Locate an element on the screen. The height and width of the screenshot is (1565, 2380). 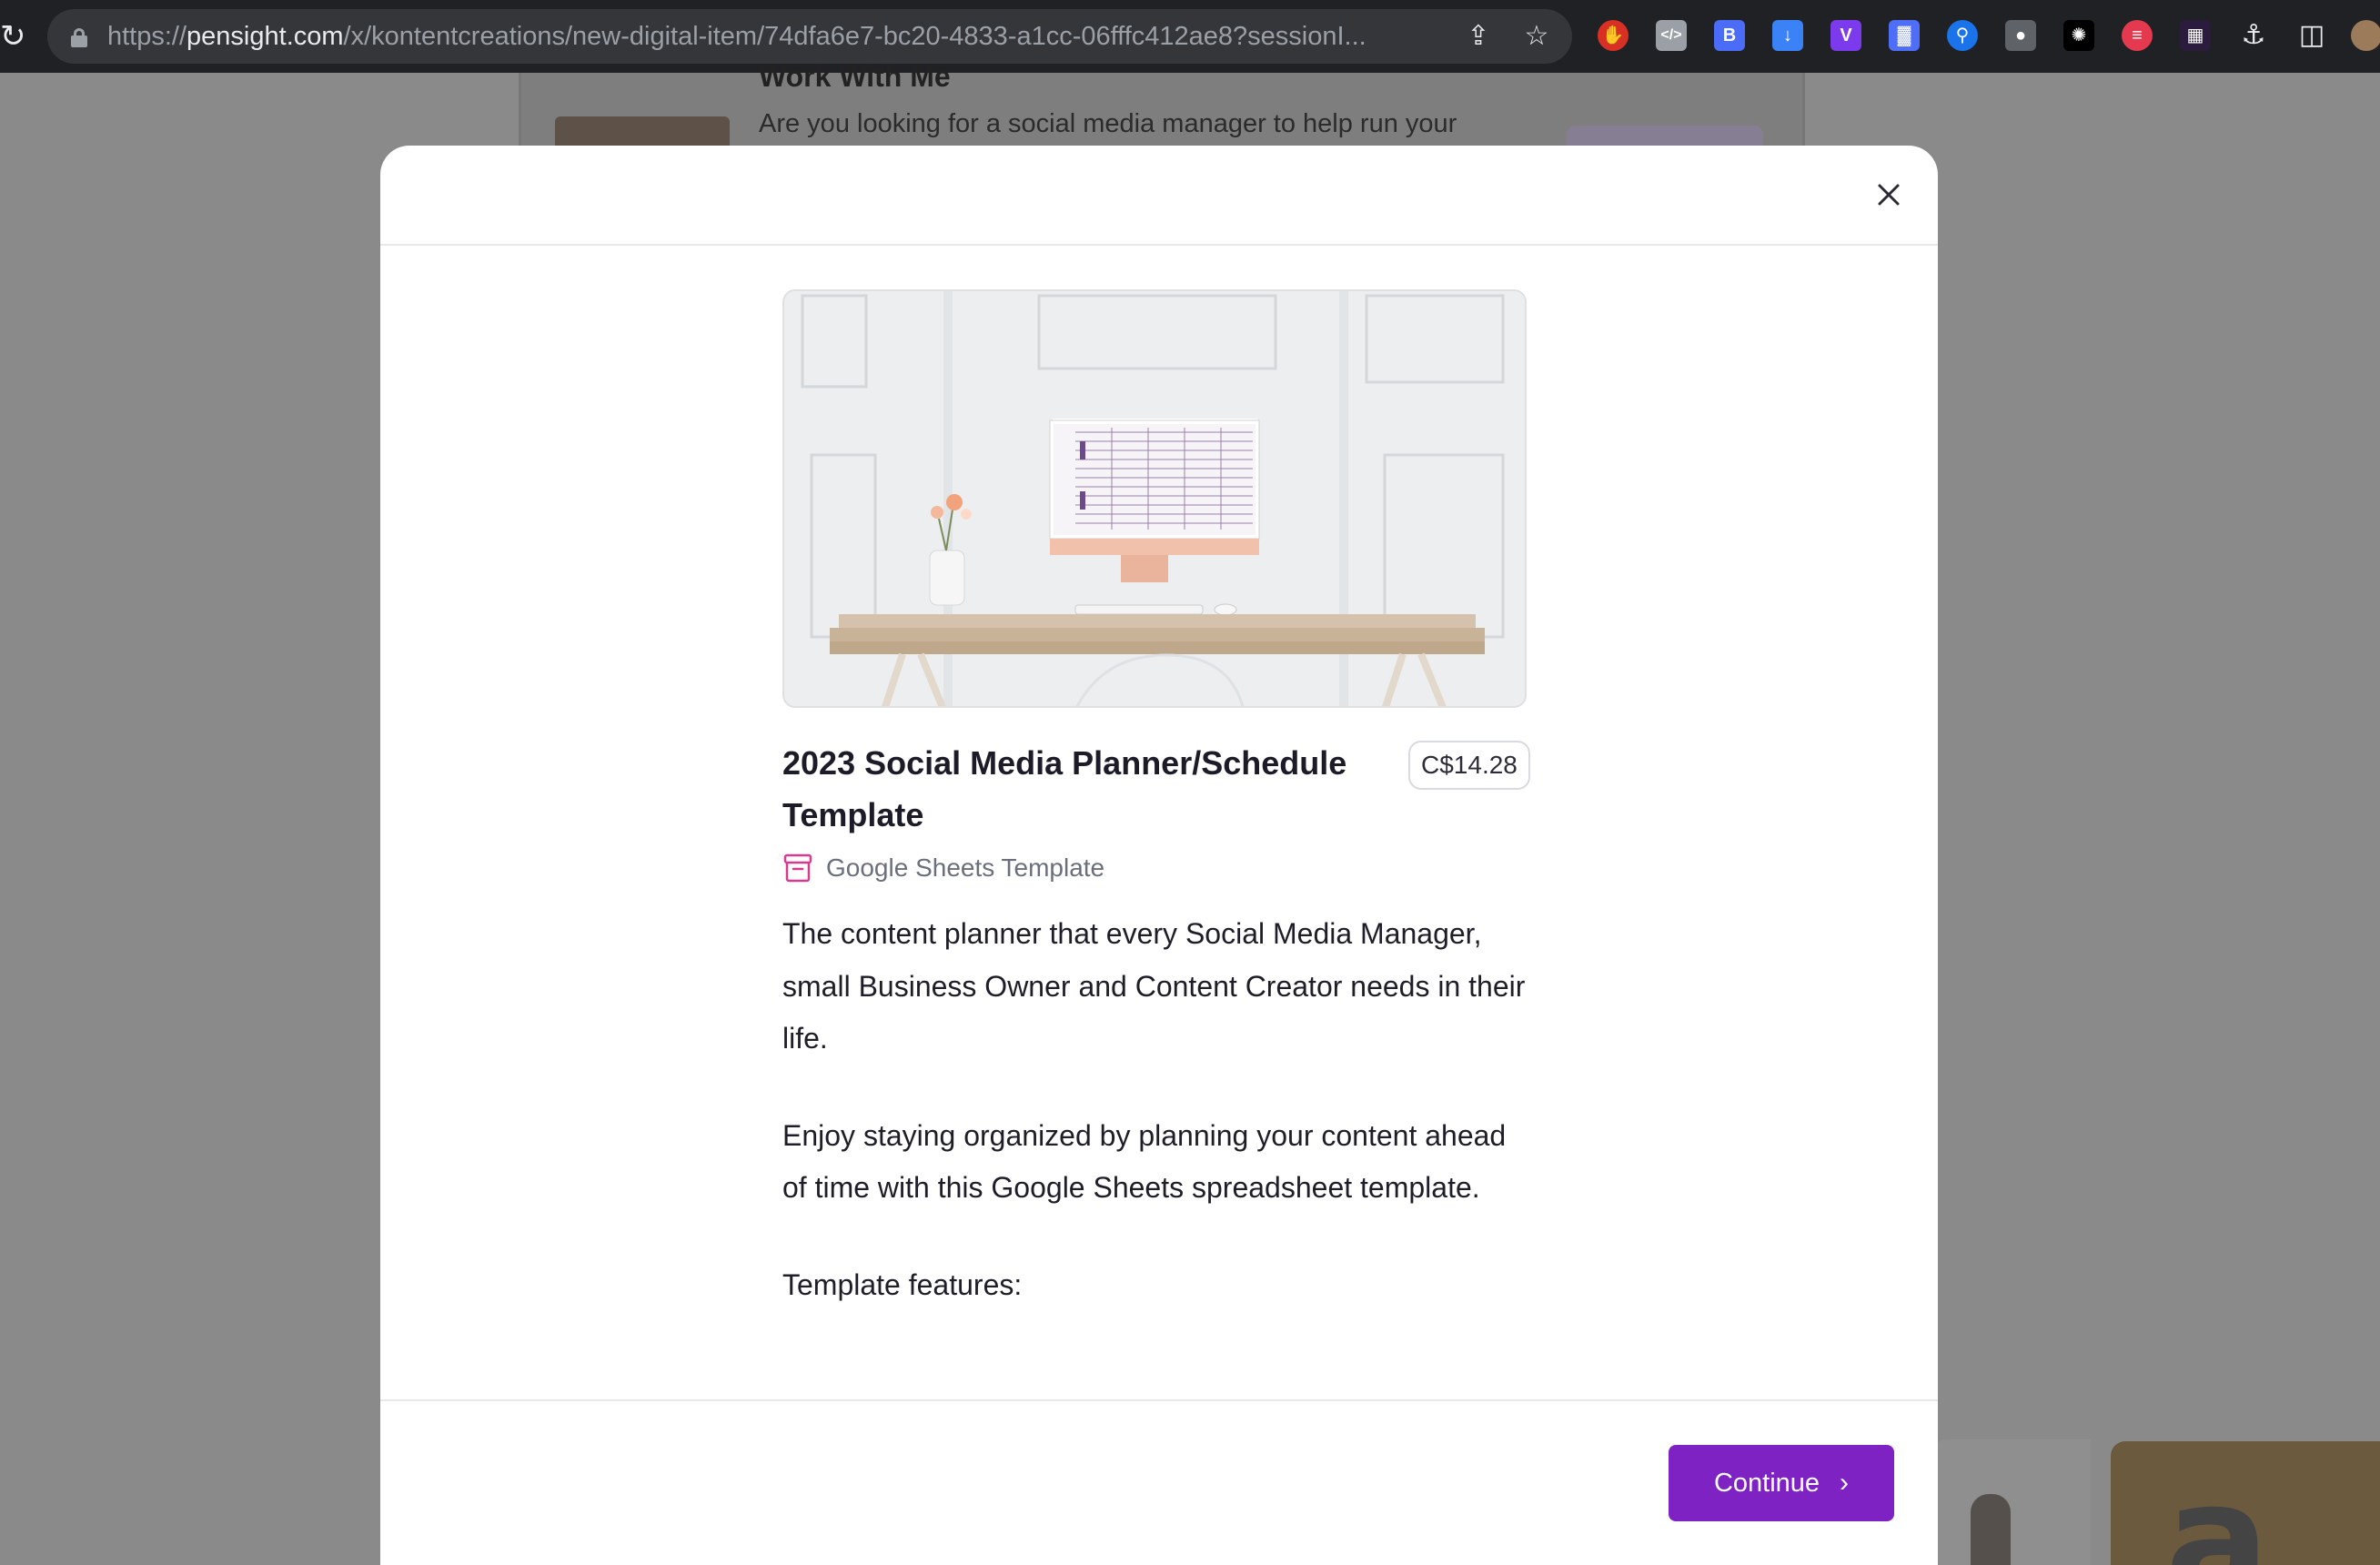
close-icon is located at coordinates (1889, 194).